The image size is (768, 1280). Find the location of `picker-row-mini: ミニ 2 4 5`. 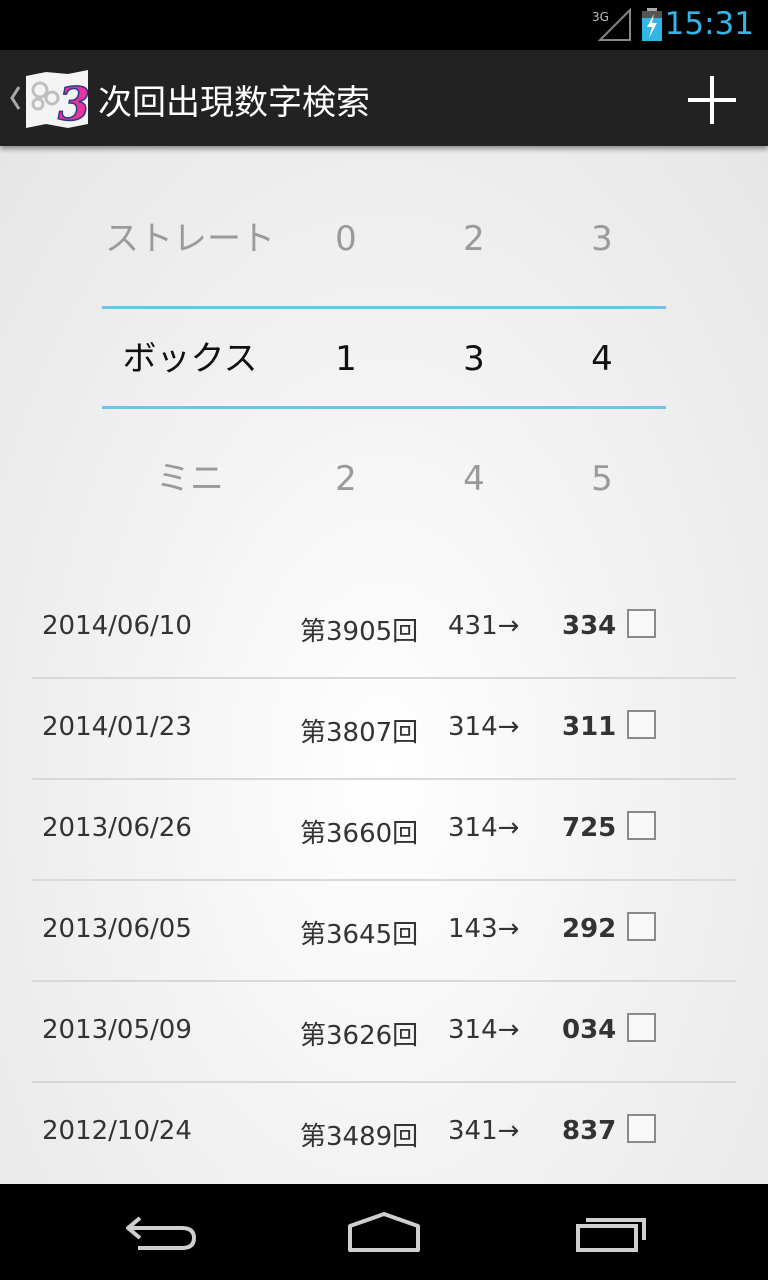

picker-row-mini: ミニ 2 4 5 is located at coordinates (384, 479).